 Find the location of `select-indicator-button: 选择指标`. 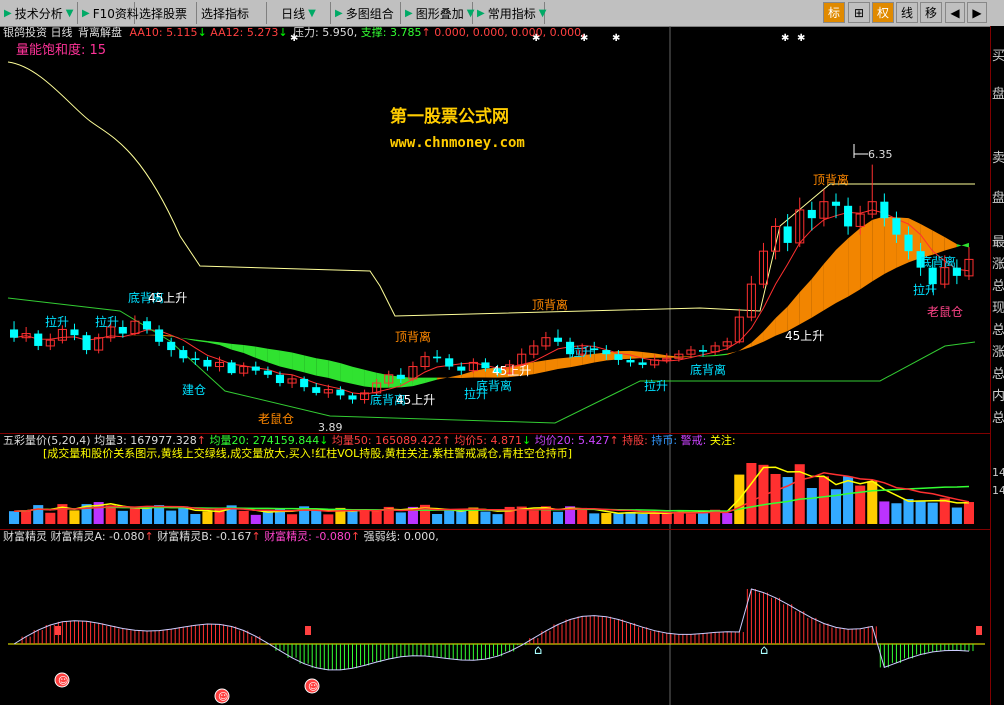

select-indicator-button: 选择指标 is located at coordinates (232, 13).